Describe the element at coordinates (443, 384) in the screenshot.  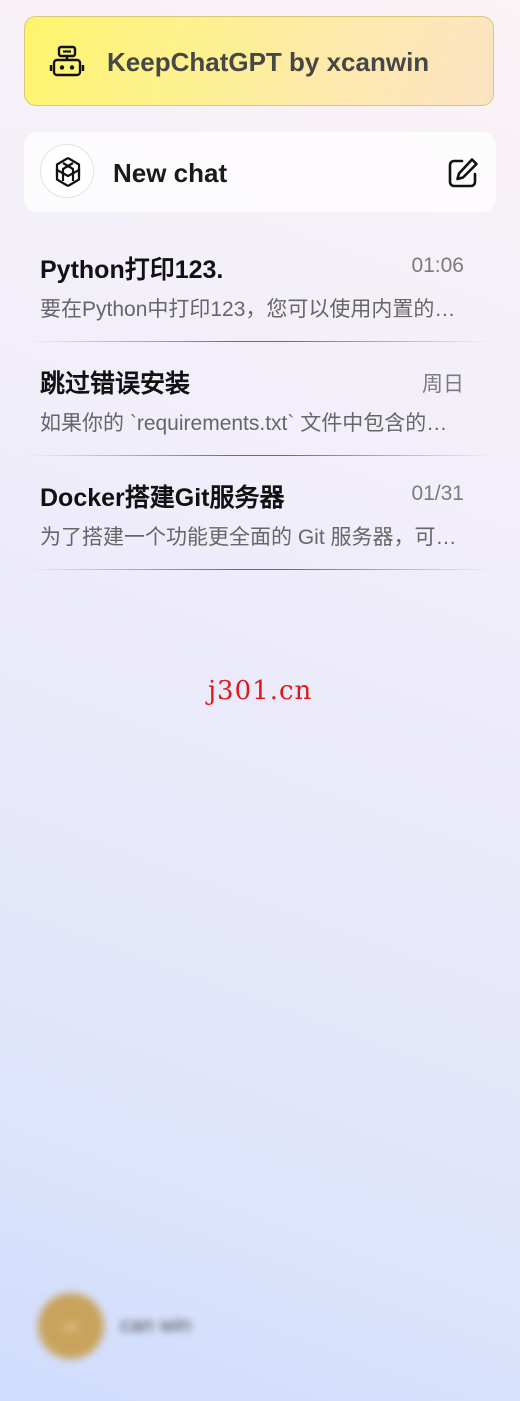
I see `chat-time: 周日` at that location.